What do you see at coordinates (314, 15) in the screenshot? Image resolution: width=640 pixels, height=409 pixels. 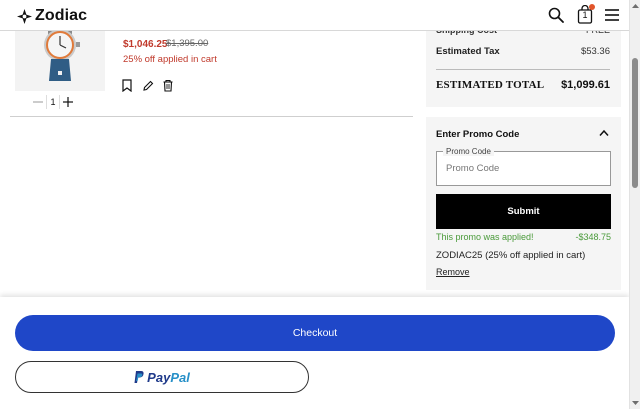 I see `site-header: Zodiac 1` at bounding box center [314, 15].